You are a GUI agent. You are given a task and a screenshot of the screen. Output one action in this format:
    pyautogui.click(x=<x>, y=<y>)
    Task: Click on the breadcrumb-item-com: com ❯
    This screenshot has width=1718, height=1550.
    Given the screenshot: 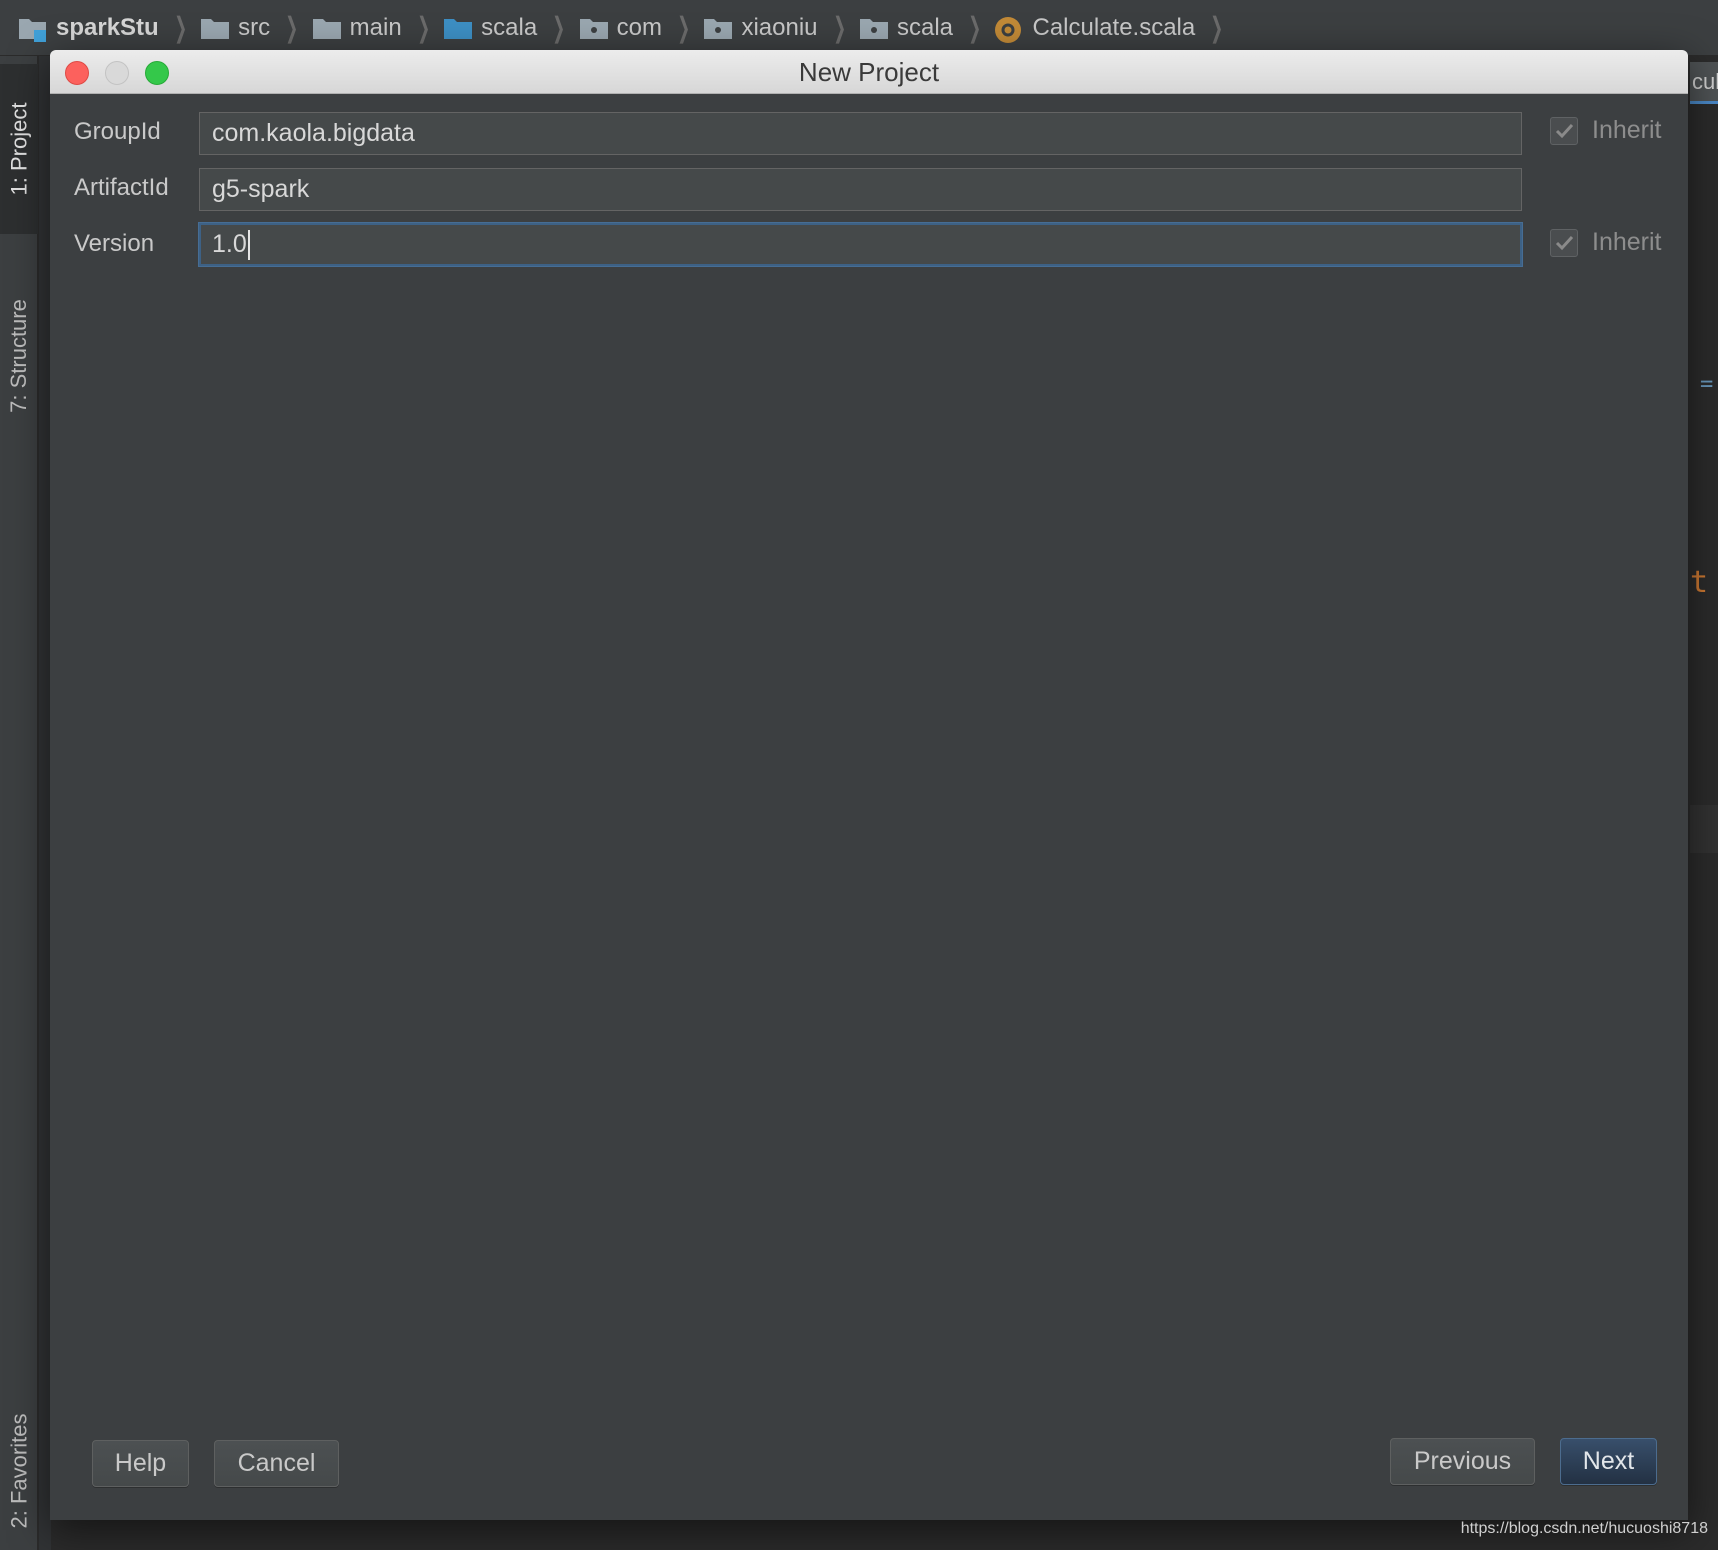 What is the action you would take?
    pyautogui.click(x=641, y=28)
    